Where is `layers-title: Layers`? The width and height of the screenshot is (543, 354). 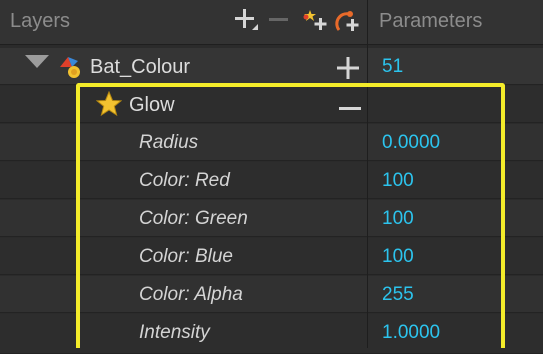 layers-title: Layers is located at coordinates (40, 21).